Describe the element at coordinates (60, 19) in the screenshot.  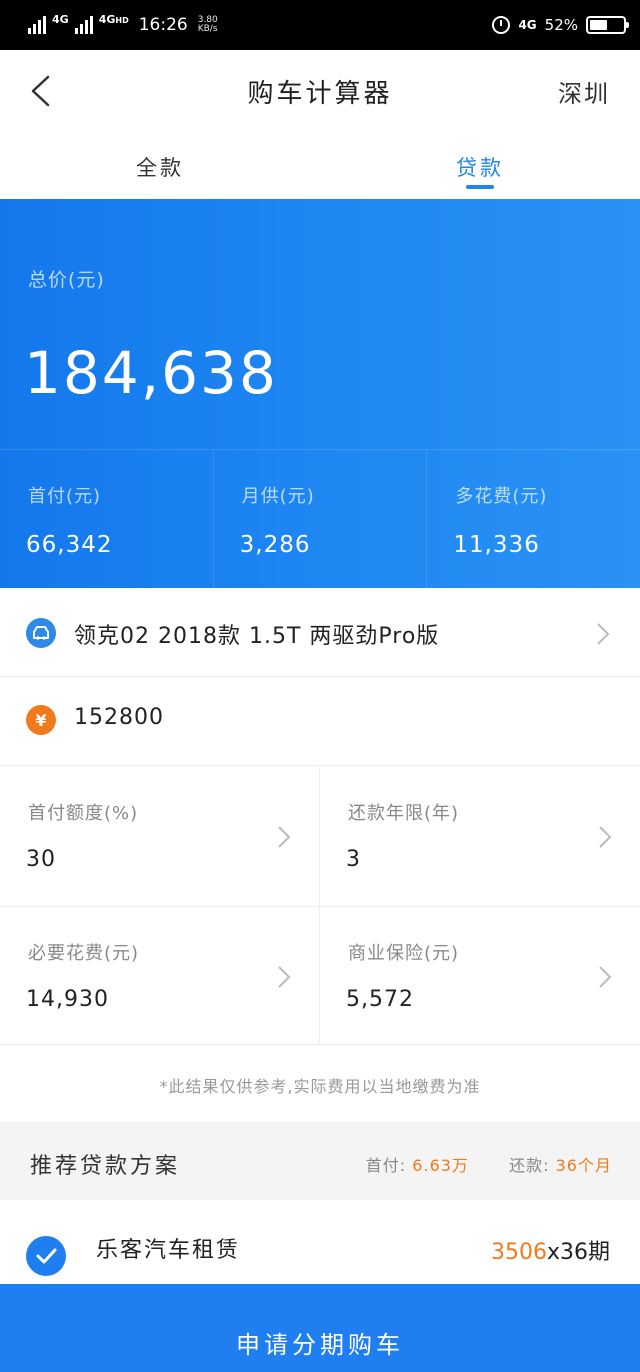
I see `network-label-1: 4G` at that location.